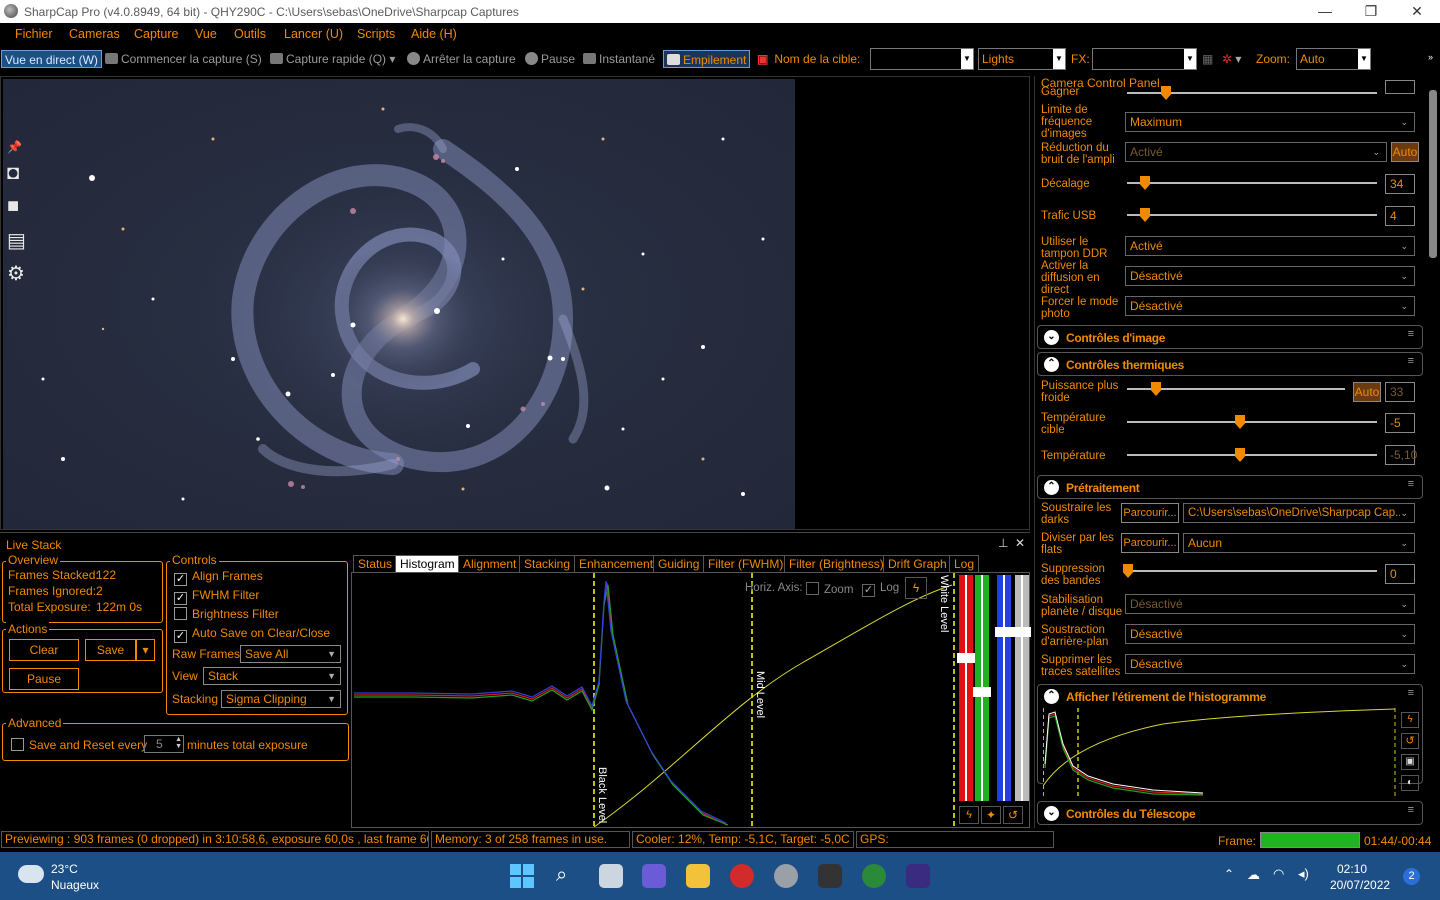  Describe the element at coordinates (1410, 783) in the screenshot. I see `contrast-icon: ◐` at that location.